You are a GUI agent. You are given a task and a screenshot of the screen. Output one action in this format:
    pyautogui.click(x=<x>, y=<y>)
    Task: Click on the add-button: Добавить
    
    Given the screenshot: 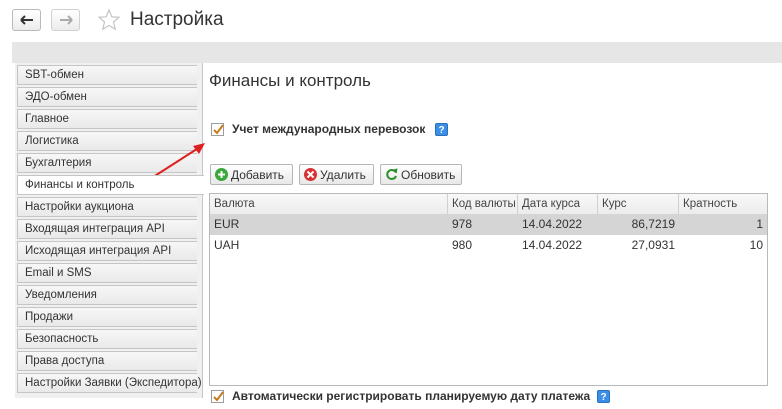 What is the action you would take?
    pyautogui.click(x=251, y=174)
    